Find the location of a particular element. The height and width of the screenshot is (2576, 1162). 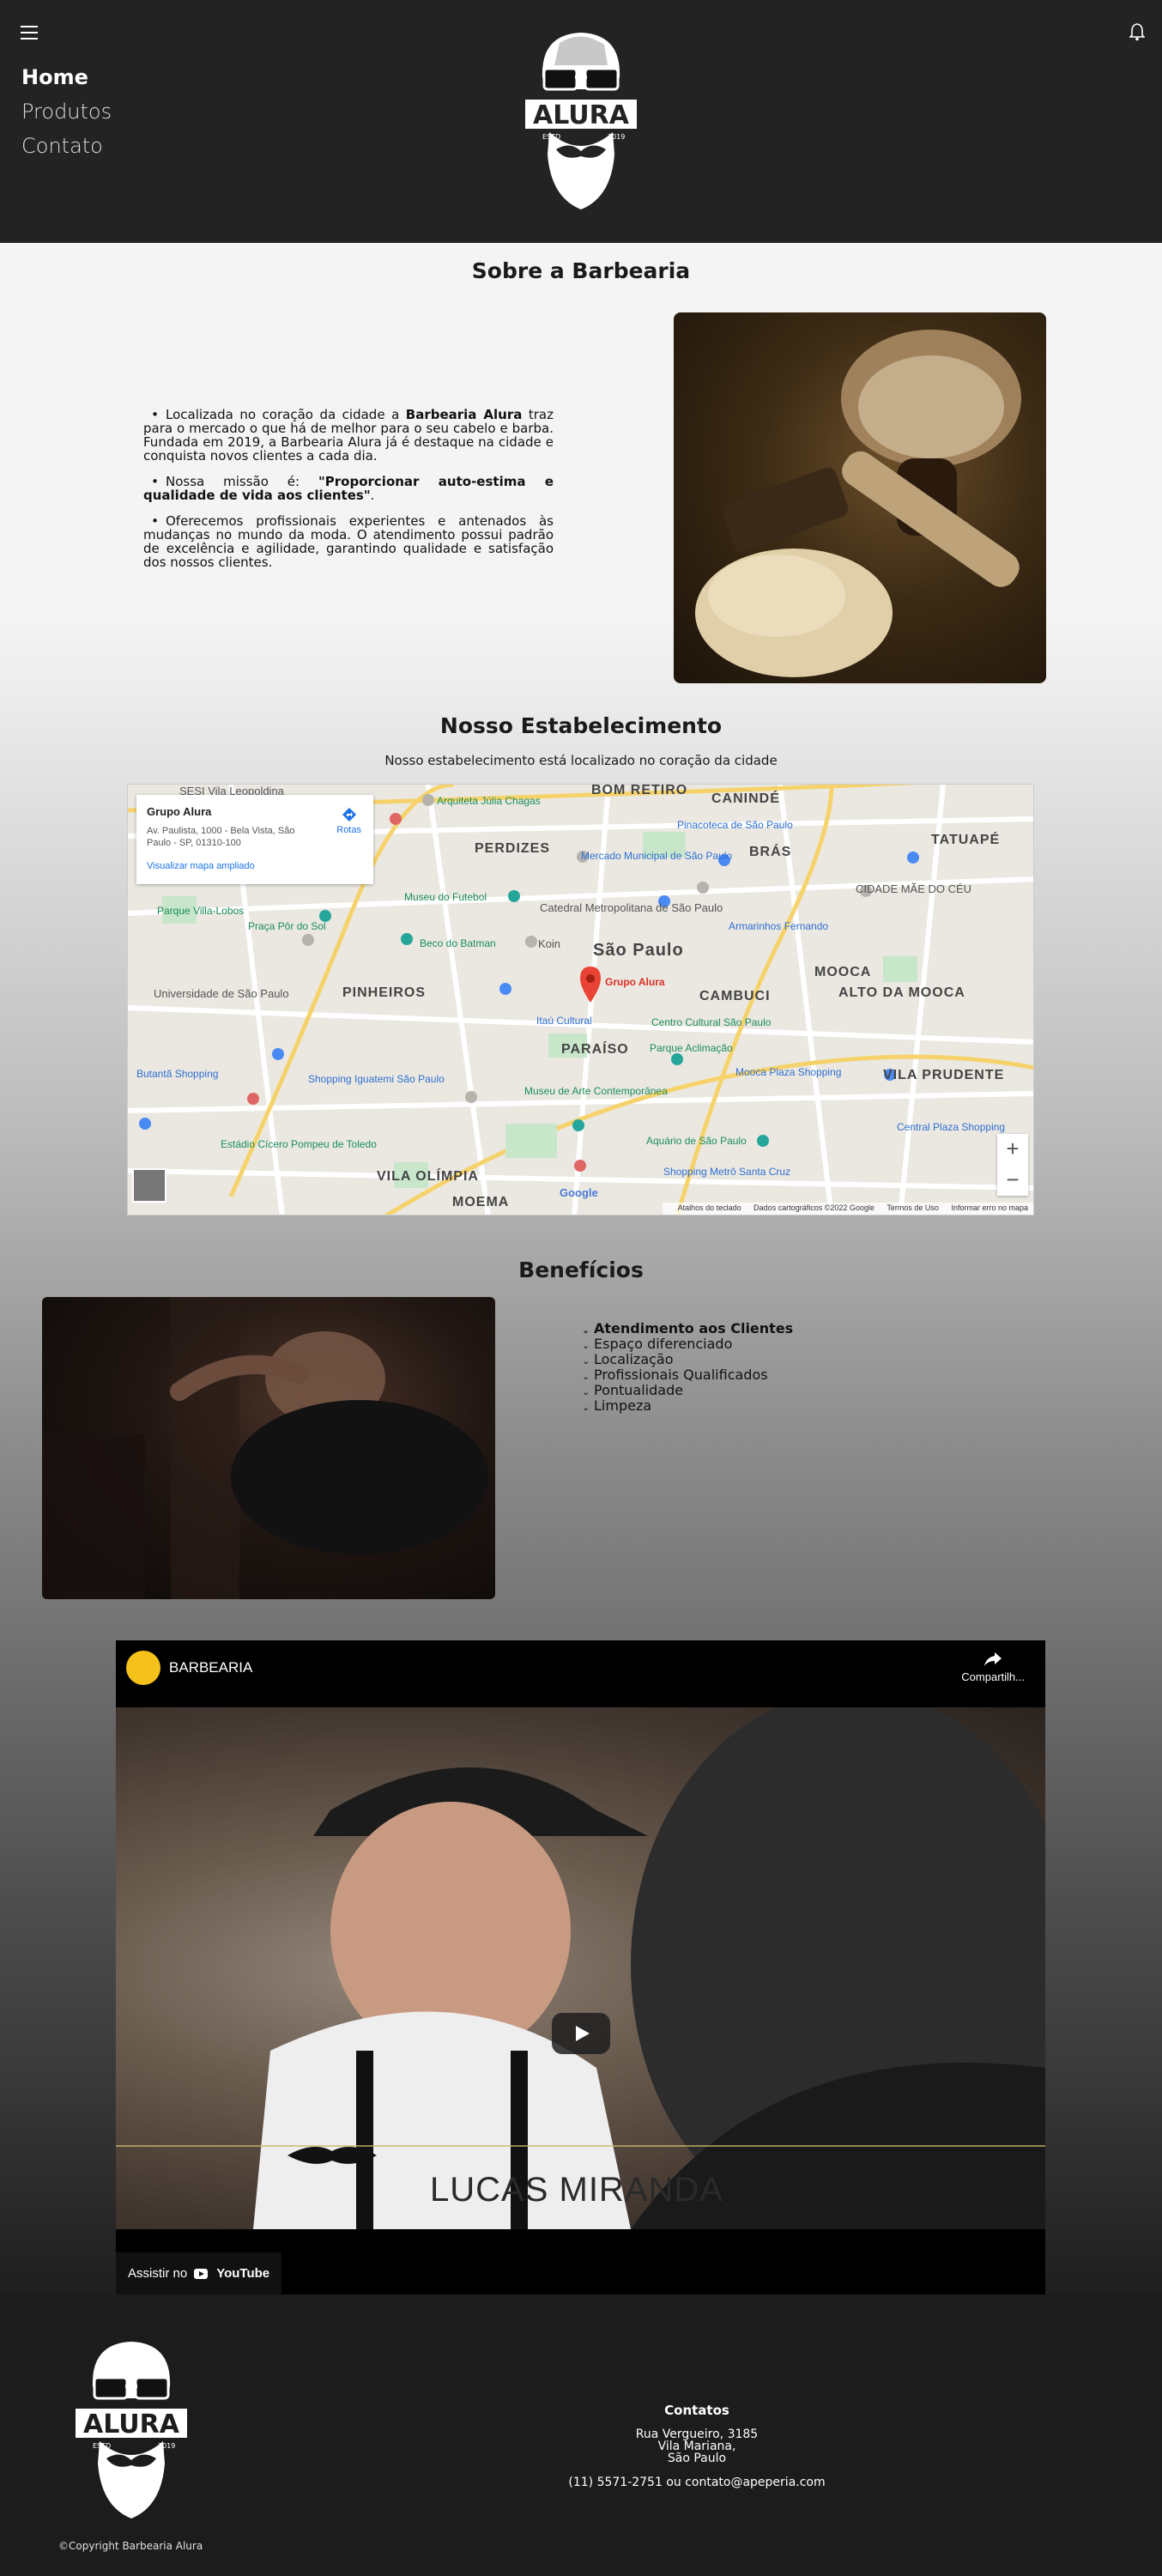

alura-logo: ALURA ESTD 2019 is located at coordinates (581, 120).